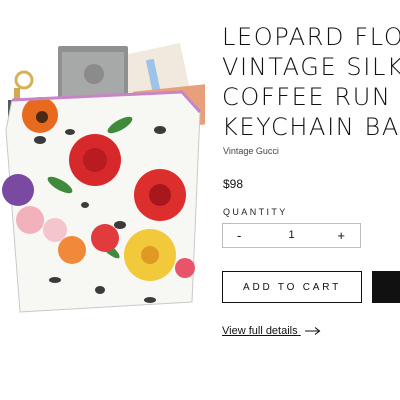  I want to click on view-full-details-link: View full details, so click(271, 331).